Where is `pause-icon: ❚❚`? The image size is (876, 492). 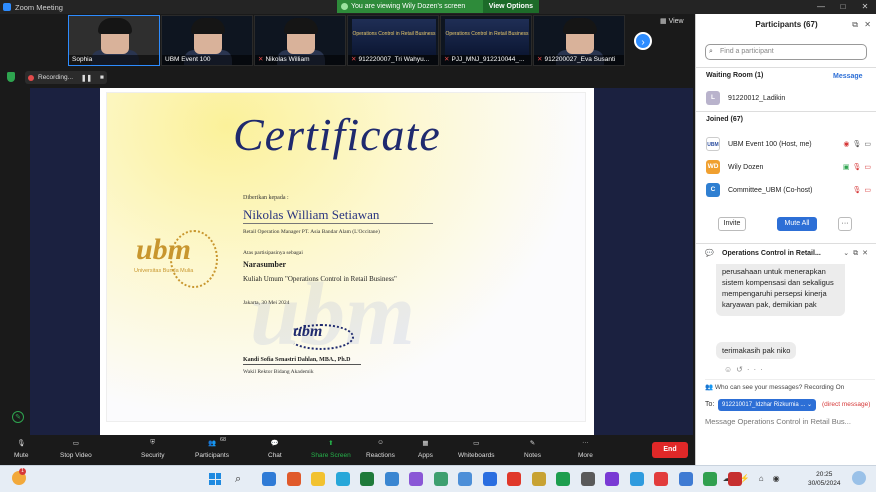
pause-icon: ❚❚ is located at coordinates (86, 78).